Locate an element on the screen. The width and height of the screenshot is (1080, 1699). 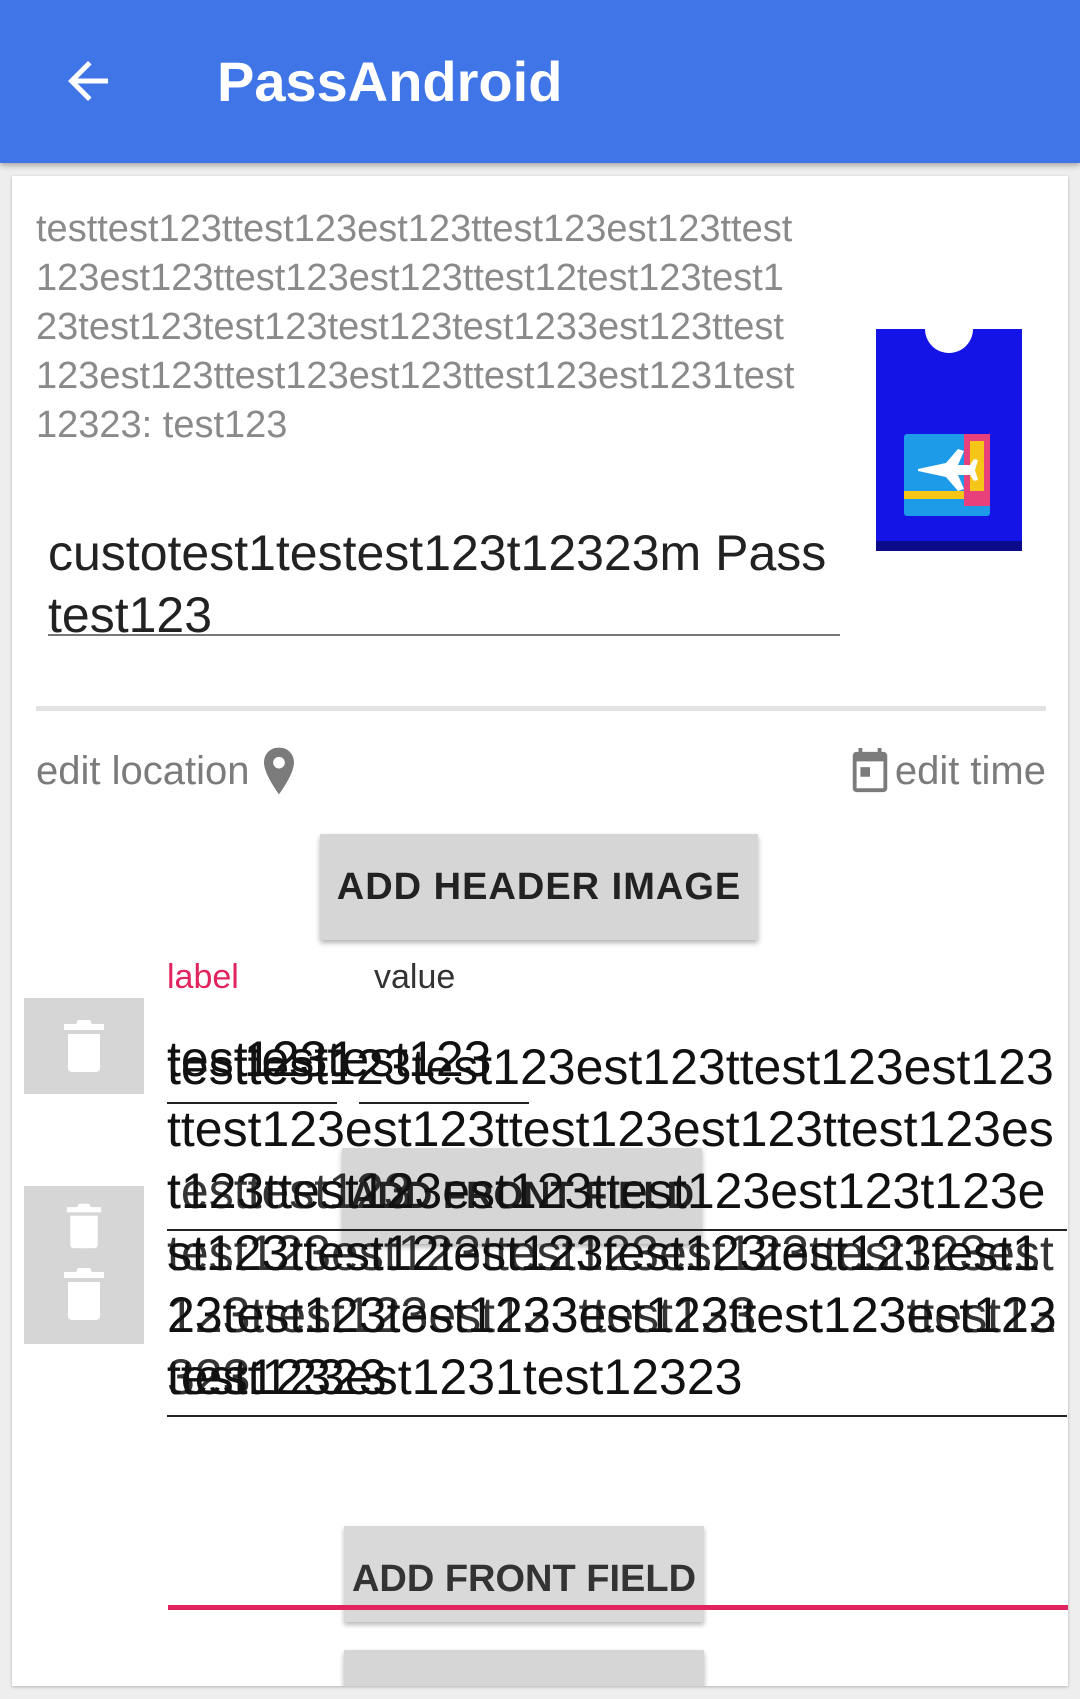
pass-title-input: custotest1testest123t12323m Passtest123 is located at coordinates (444, 582).